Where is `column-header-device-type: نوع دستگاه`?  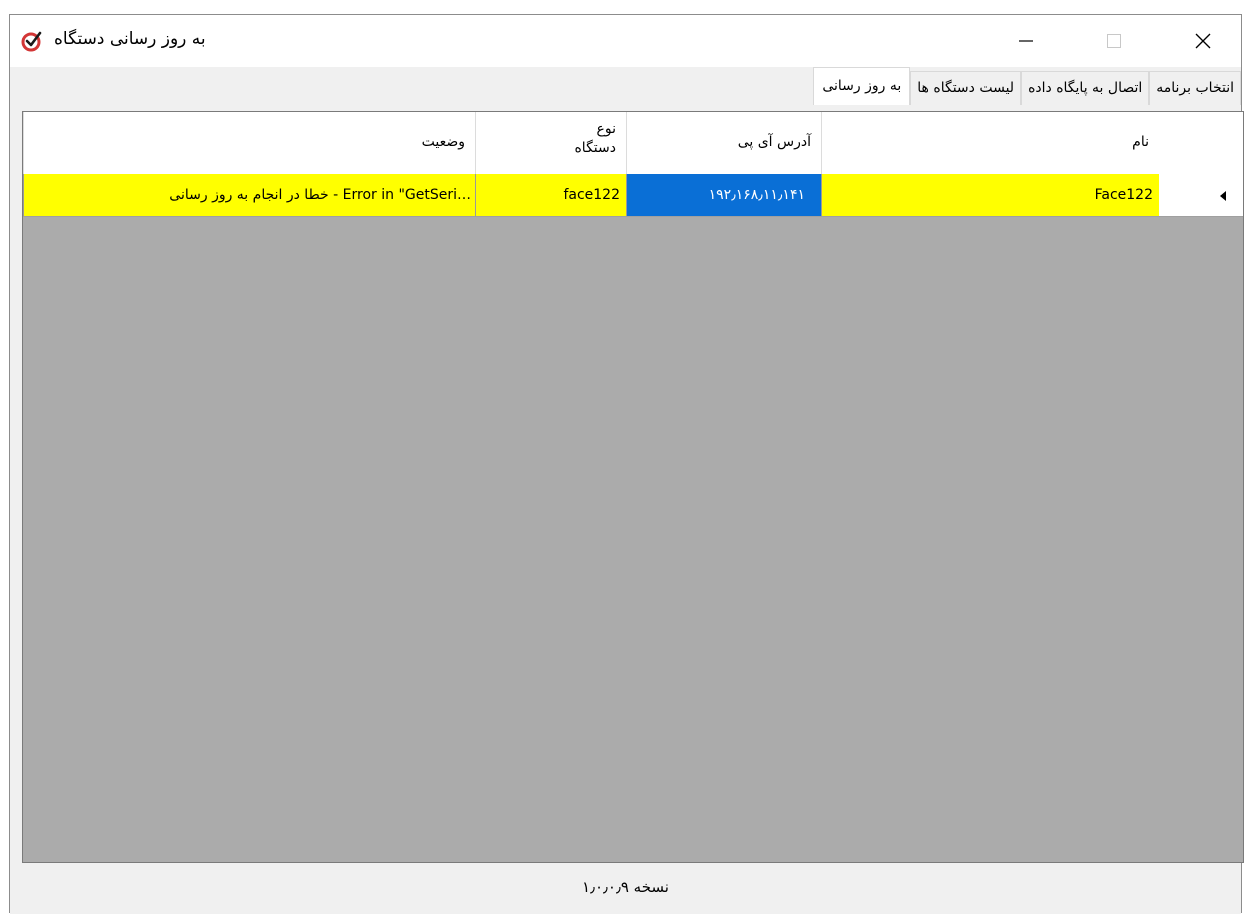
column-header-device-type: نوع دستگاه is located at coordinates (550, 143).